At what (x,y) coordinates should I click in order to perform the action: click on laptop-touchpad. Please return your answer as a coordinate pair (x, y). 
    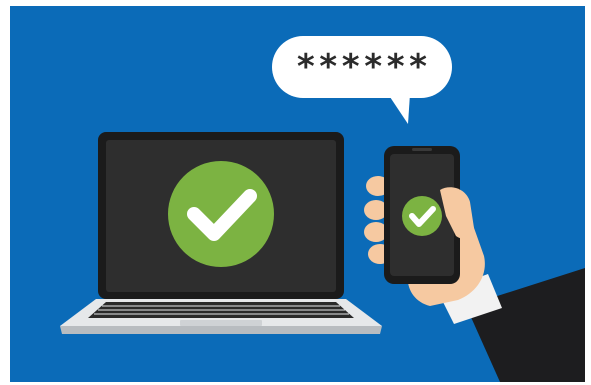
    Looking at the image, I should click on (221, 323).